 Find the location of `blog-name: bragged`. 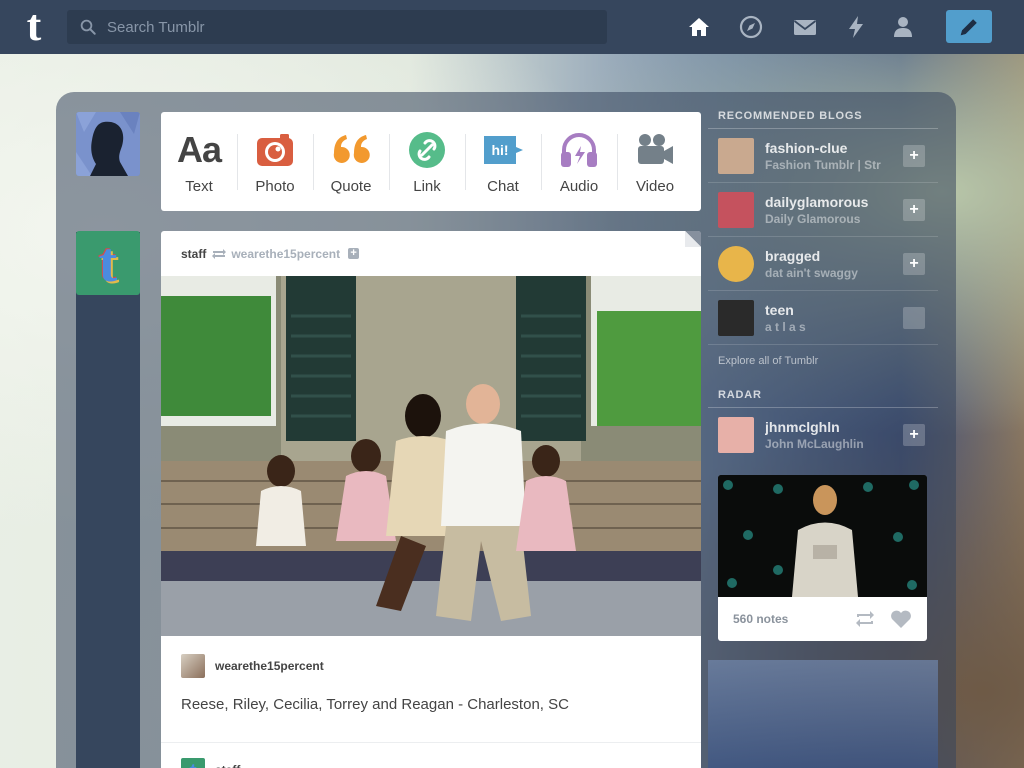

blog-name: bragged is located at coordinates (835, 256).